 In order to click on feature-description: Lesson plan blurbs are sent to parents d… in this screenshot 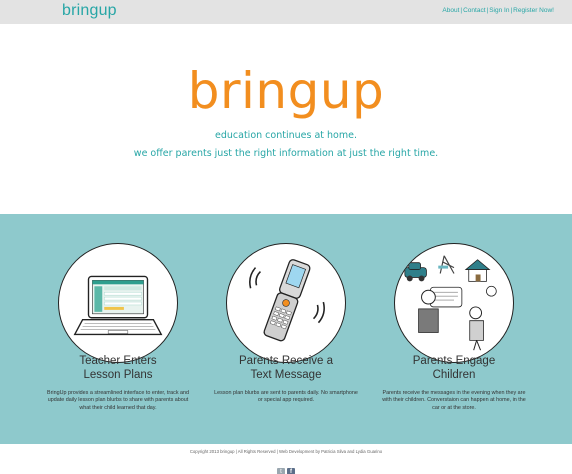, I will do `click(286, 397)`.